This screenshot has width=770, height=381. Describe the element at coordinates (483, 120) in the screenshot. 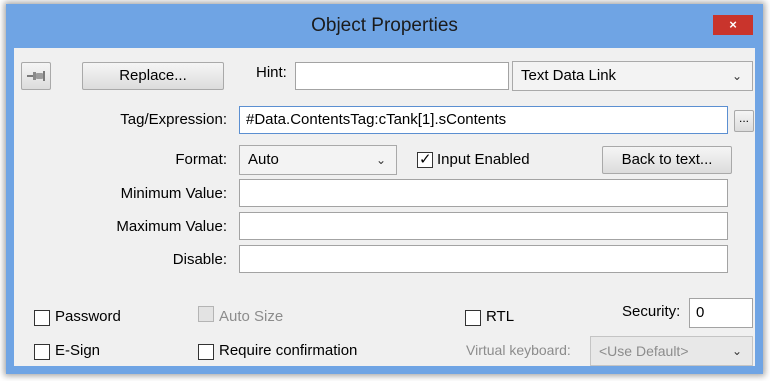

I see `tag-expression-input: #Data.ContentsTag:cTank[1].sContents` at that location.